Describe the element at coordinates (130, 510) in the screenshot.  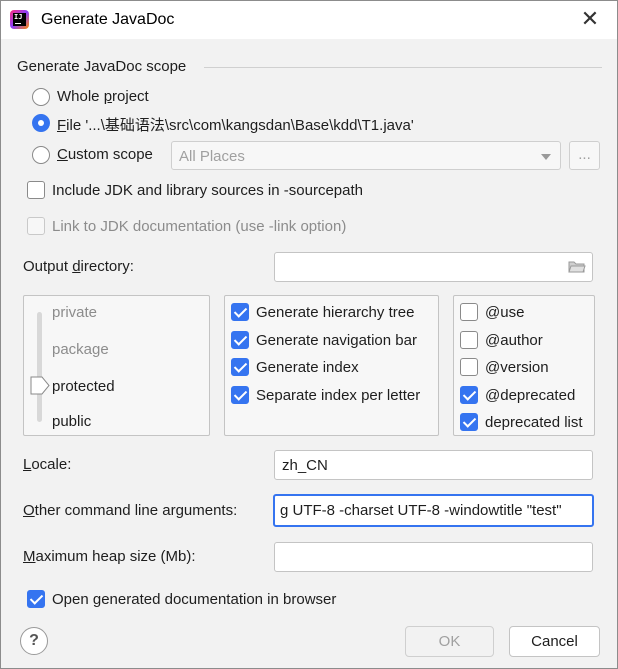
I see `other-args-label: Other command line arguments:` at that location.